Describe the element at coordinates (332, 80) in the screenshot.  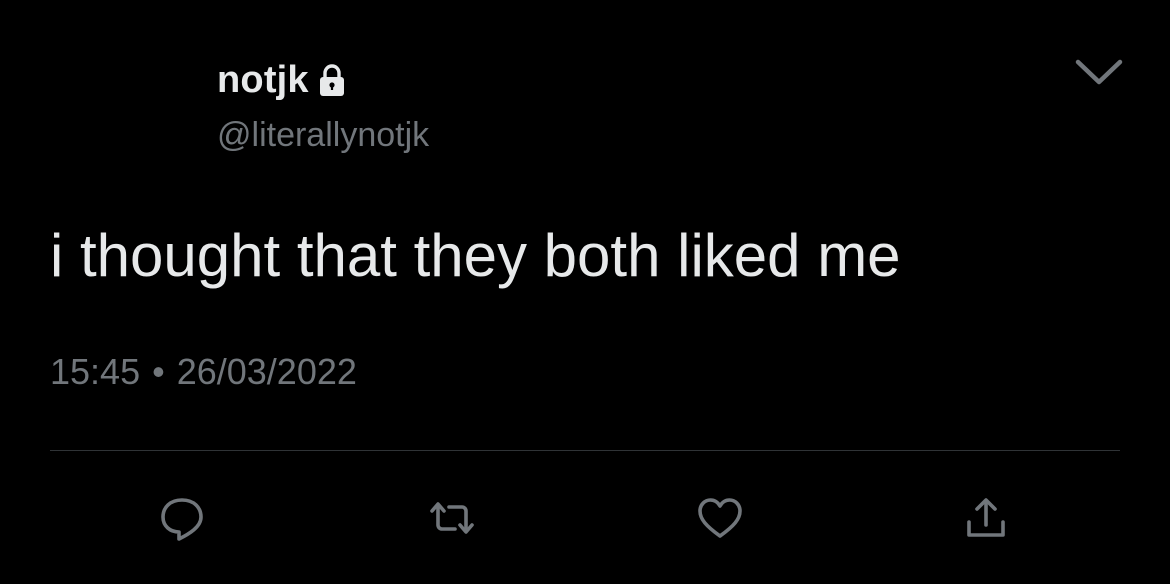
I see `lock-icon` at that location.